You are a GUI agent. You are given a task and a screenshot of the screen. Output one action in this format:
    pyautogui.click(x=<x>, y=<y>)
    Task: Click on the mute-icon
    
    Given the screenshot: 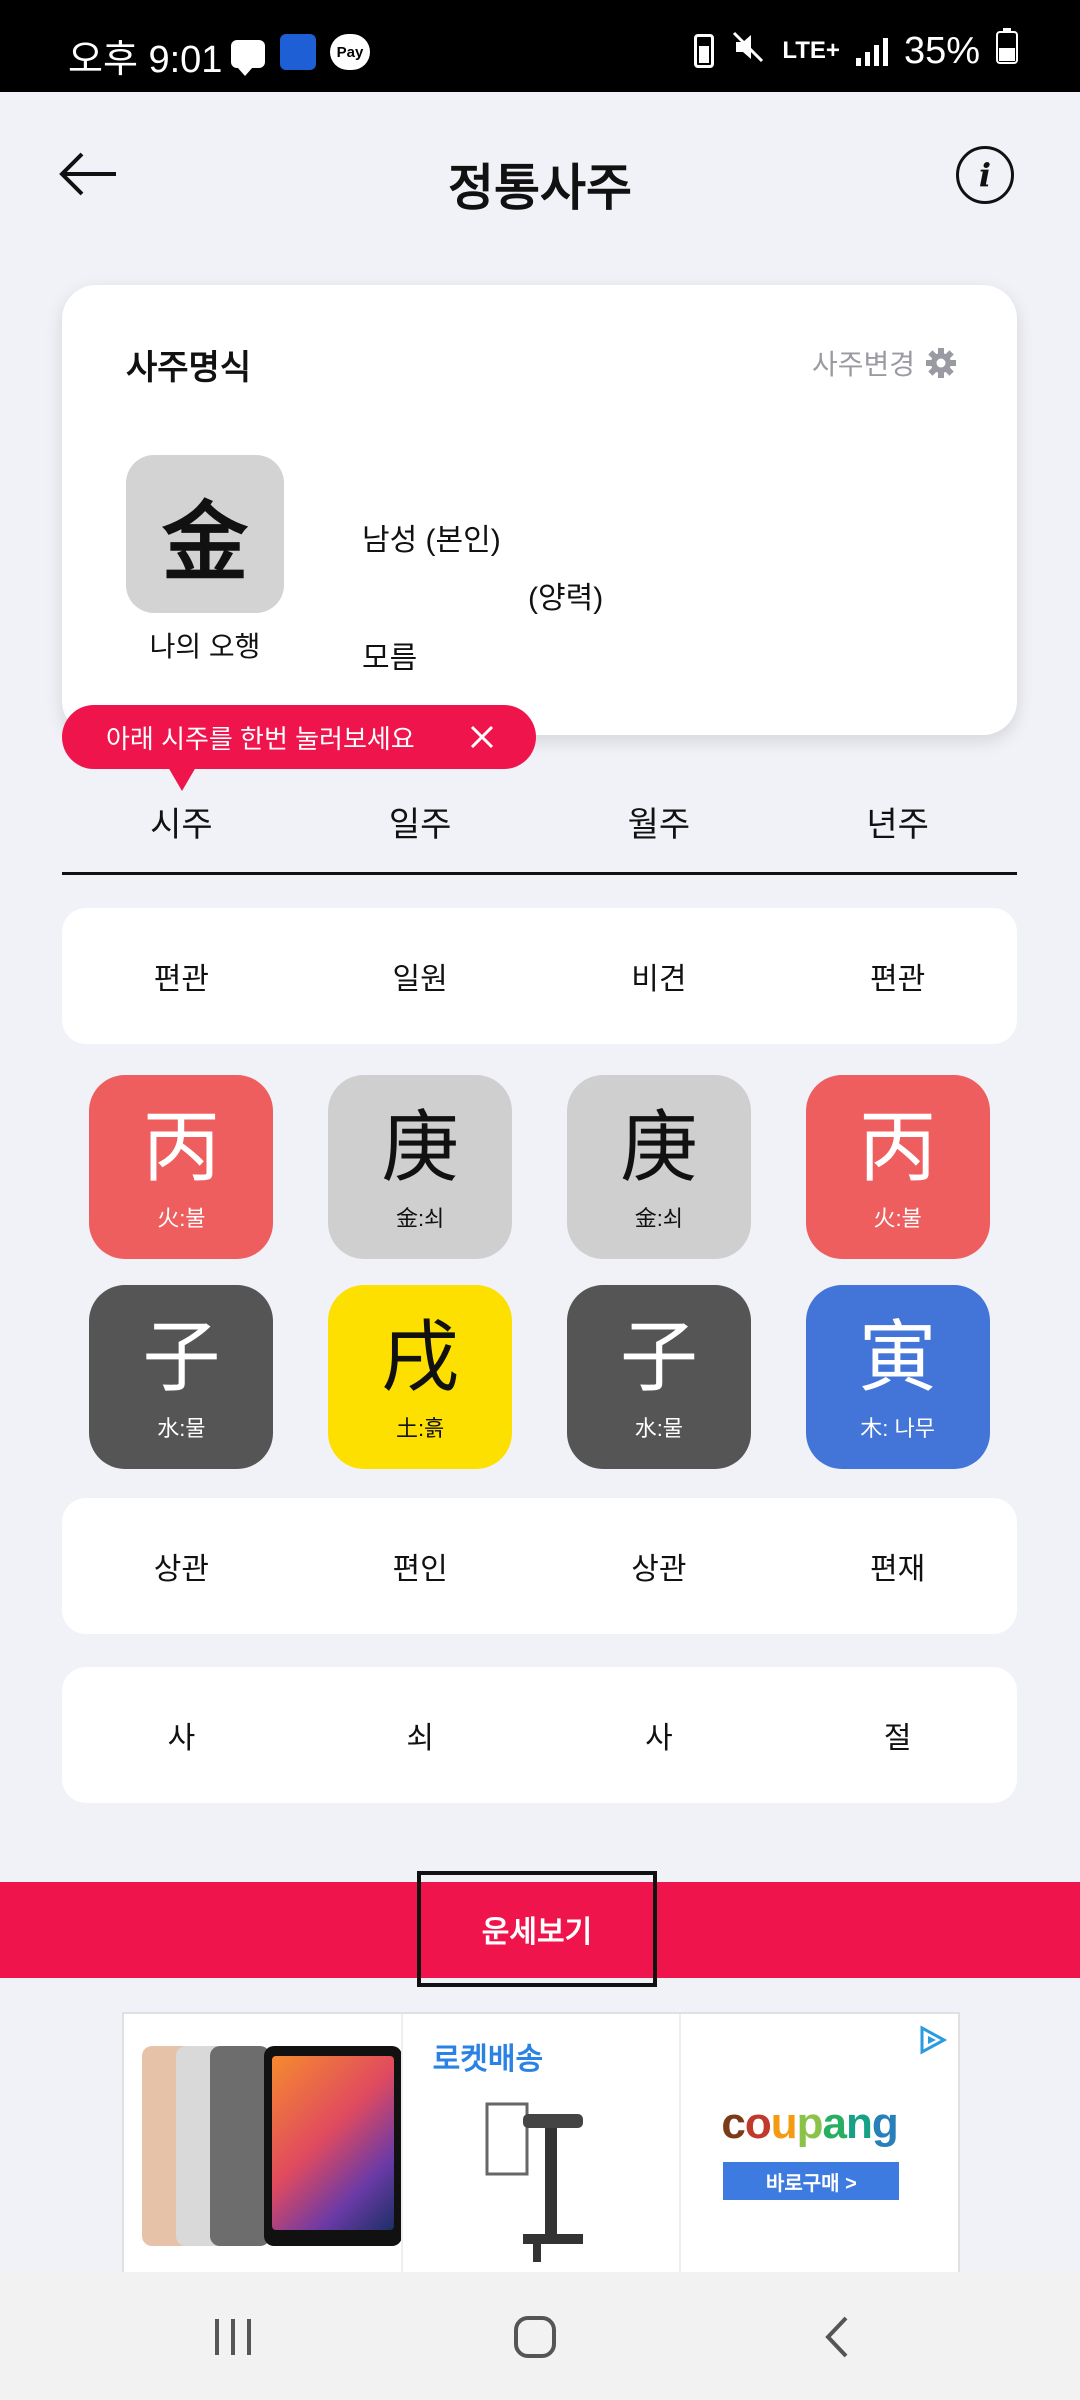 What is the action you would take?
    pyautogui.click(x=748, y=51)
    